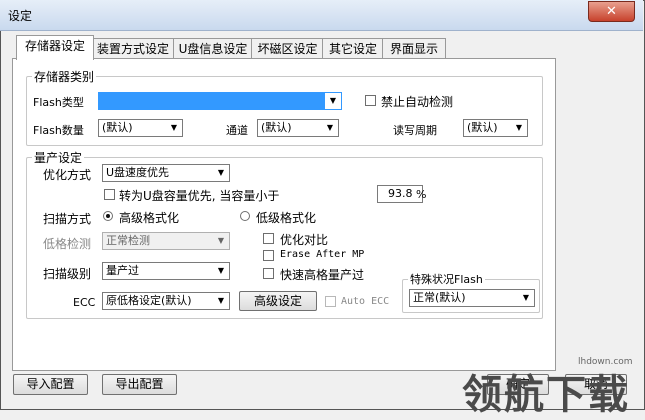  Describe the element at coordinates (245, 216) in the screenshot. I see `scan-low-radio` at that location.